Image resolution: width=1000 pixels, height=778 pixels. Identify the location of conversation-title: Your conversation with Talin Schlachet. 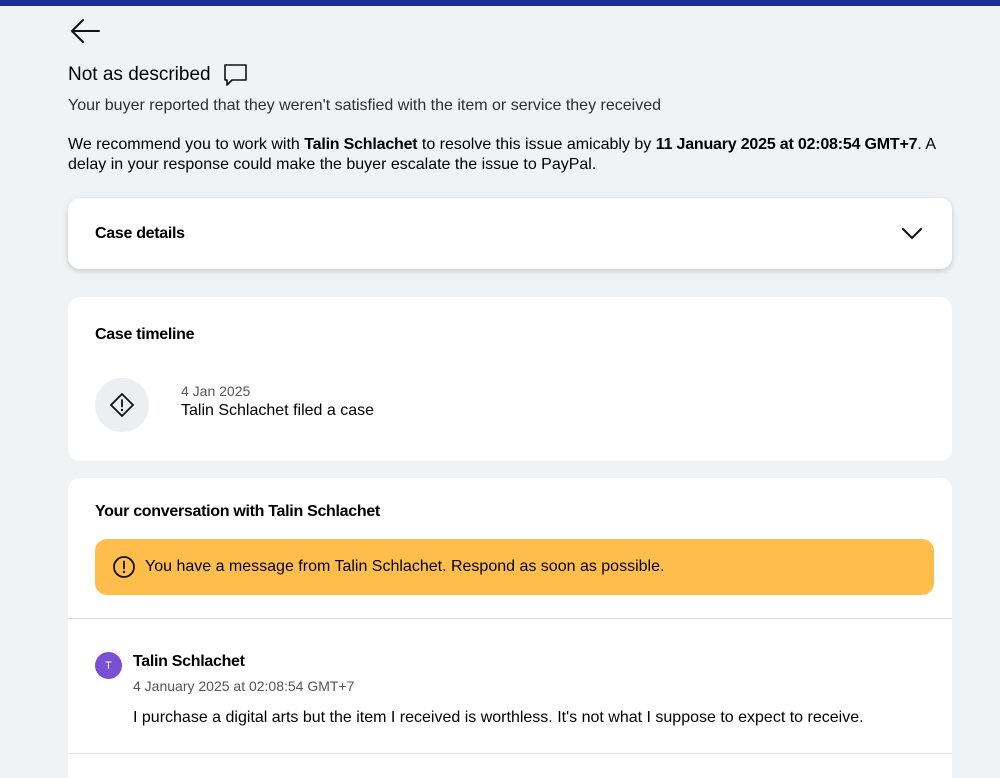
(237, 511).